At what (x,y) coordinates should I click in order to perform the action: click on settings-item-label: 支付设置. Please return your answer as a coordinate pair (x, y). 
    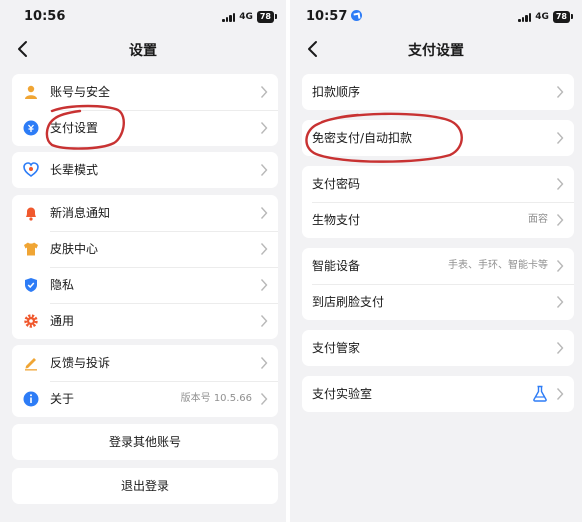
    Looking at the image, I should click on (74, 128).